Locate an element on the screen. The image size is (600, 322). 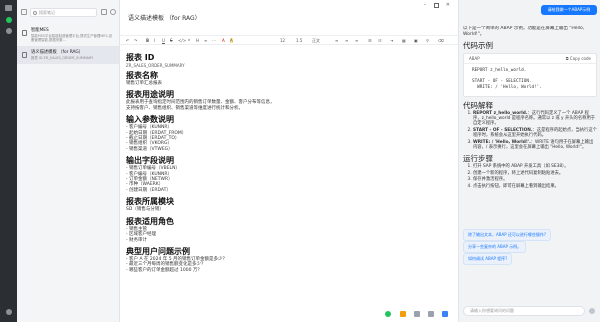
new-note-icon is located at coordinates (104, 12).